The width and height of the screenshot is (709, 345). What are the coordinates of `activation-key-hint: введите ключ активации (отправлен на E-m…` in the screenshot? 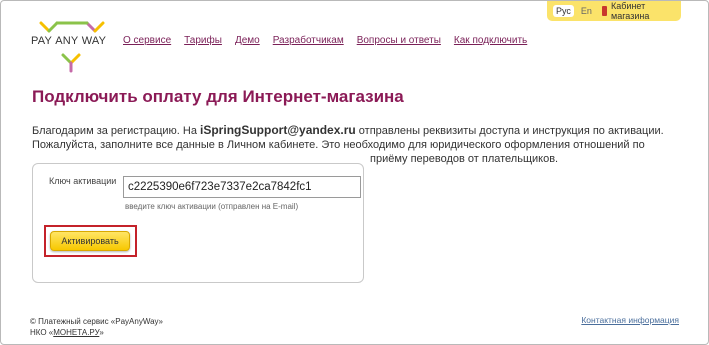 It's located at (212, 206).